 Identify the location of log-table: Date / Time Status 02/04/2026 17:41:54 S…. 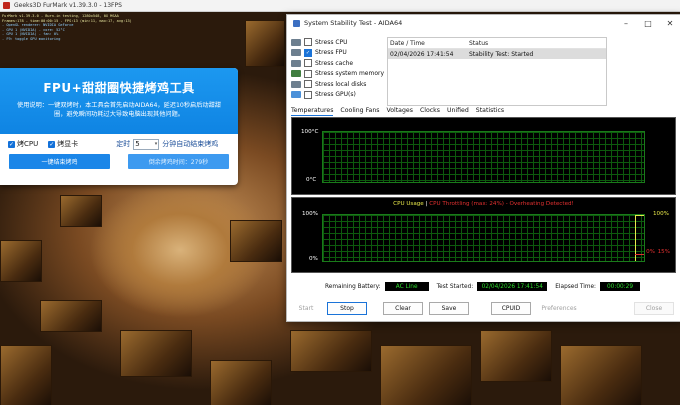
(497, 71).